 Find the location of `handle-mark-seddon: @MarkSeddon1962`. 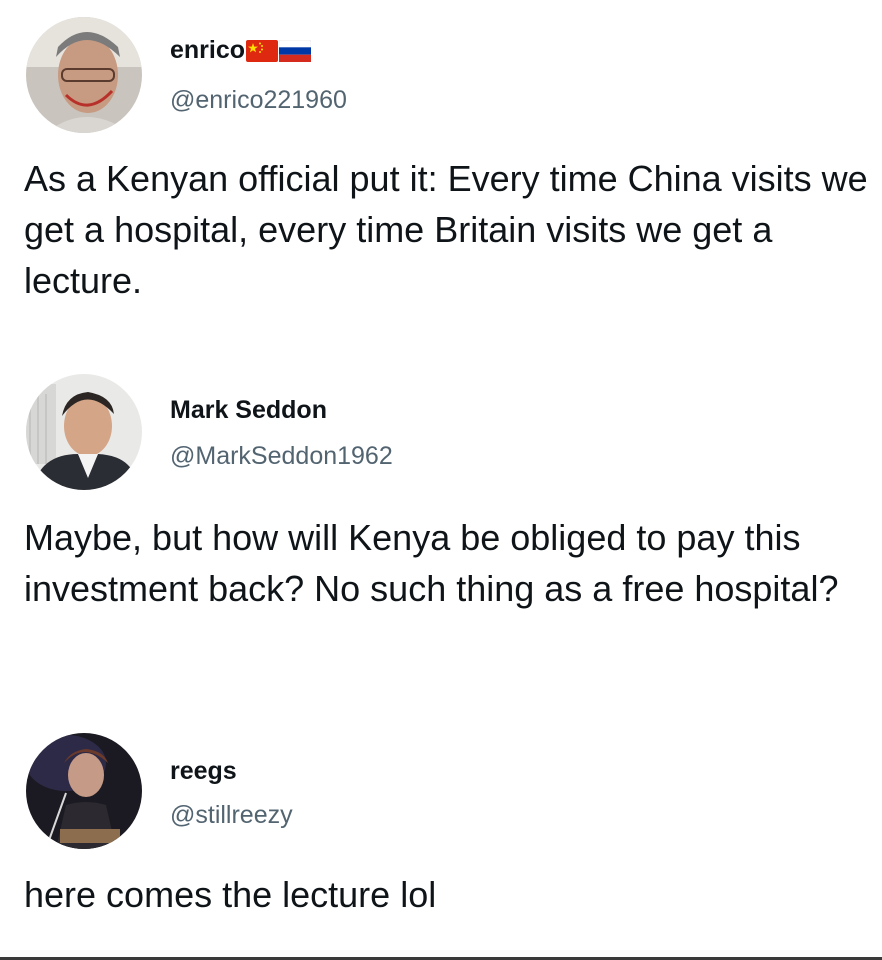

handle-mark-seddon: @MarkSeddon1962 is located at coordinates (281, 456).